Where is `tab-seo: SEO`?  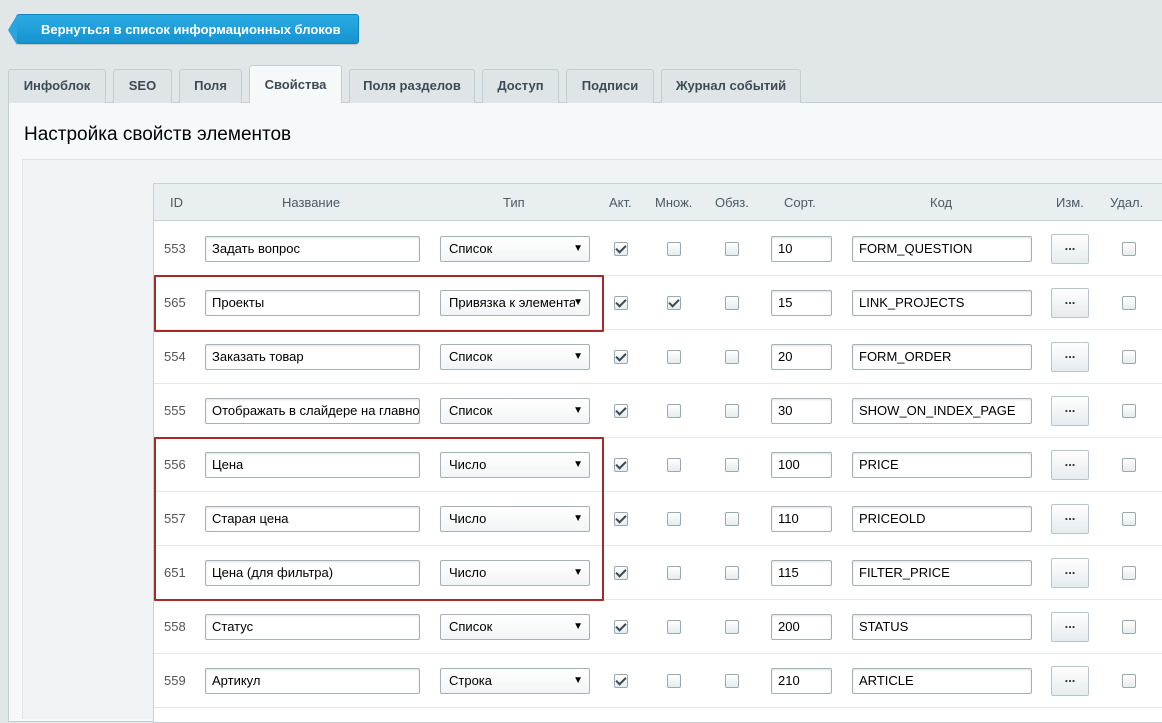
tab-seo: SEO is located at coordinates (142, 86).